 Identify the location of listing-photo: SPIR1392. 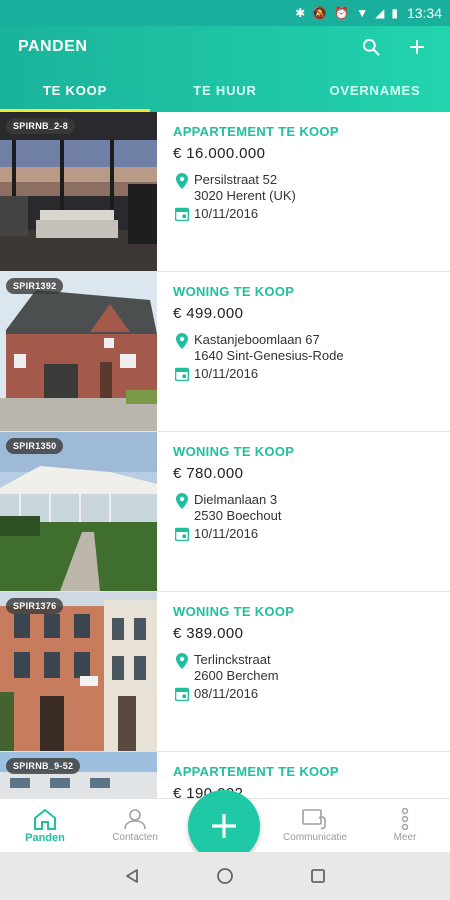
(78, 351).